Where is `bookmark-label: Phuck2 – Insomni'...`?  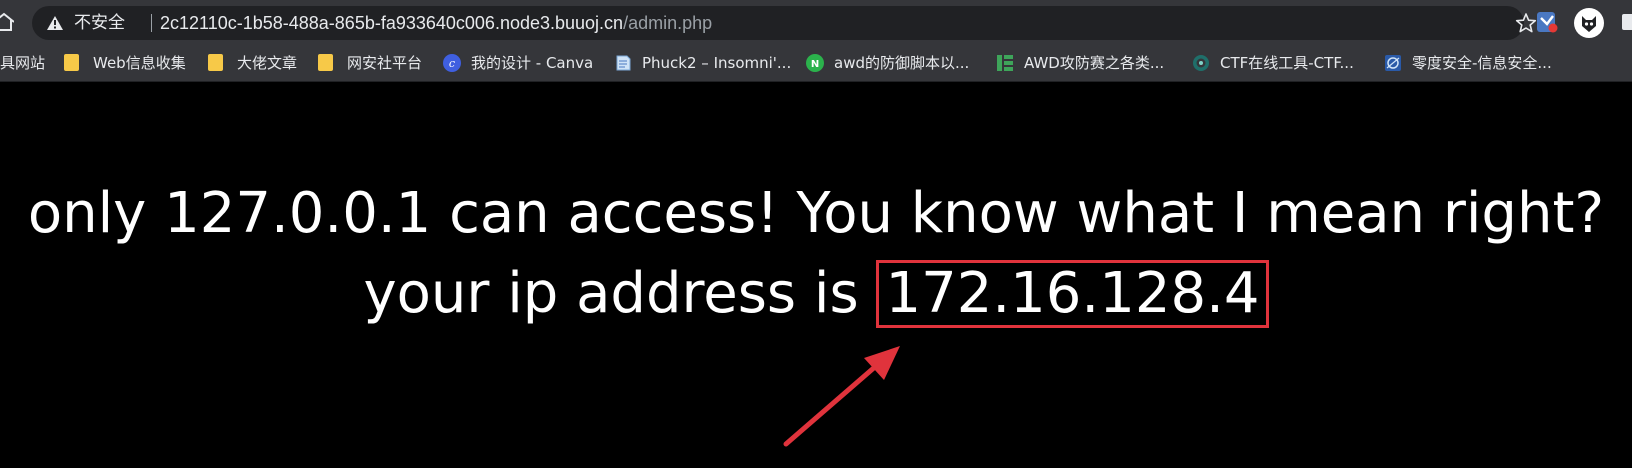 bookmark-label: Phuck2 – Insomni'... is located at coordinates (717, 62).